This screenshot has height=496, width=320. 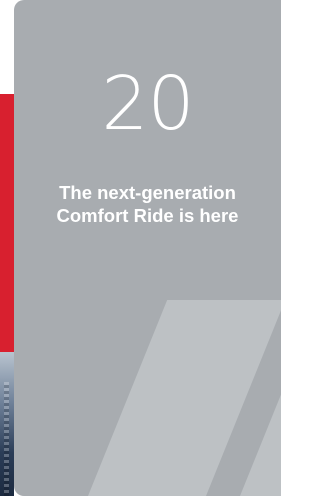 What do you see at coordinates (7, 223) in the screenshot?
I see `adjacent-card-red-panel` at bounding box center [7, 223].